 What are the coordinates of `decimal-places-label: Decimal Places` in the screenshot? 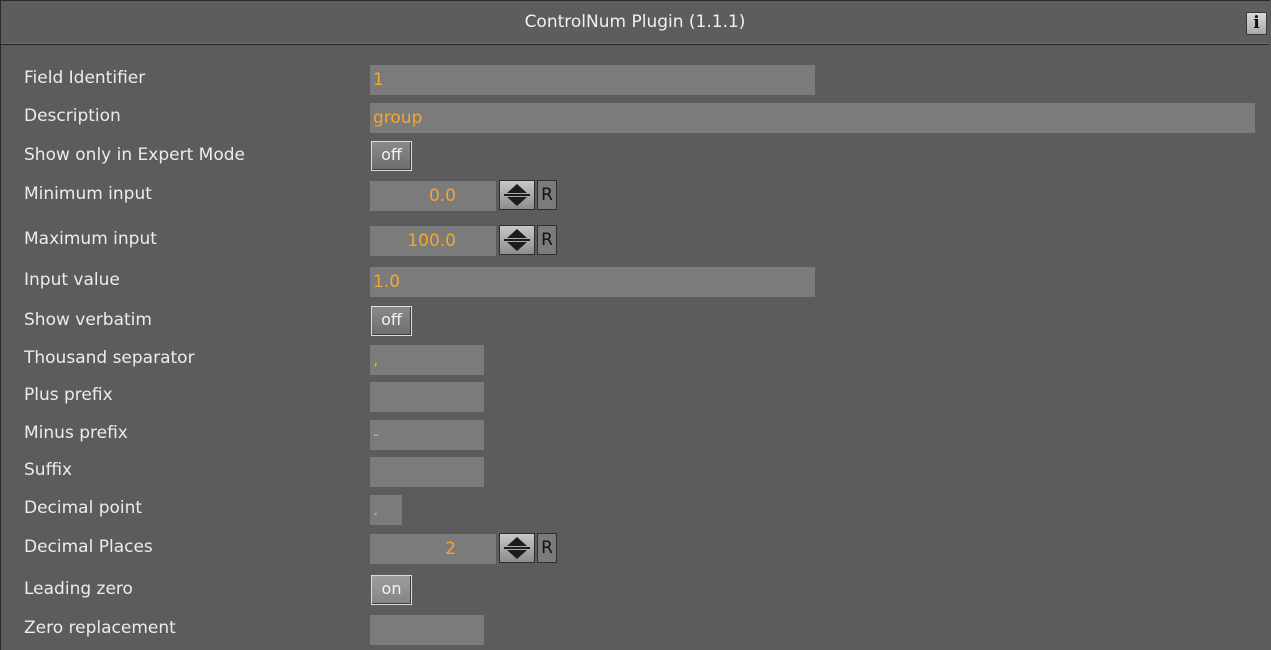 It's located at (88, 547).